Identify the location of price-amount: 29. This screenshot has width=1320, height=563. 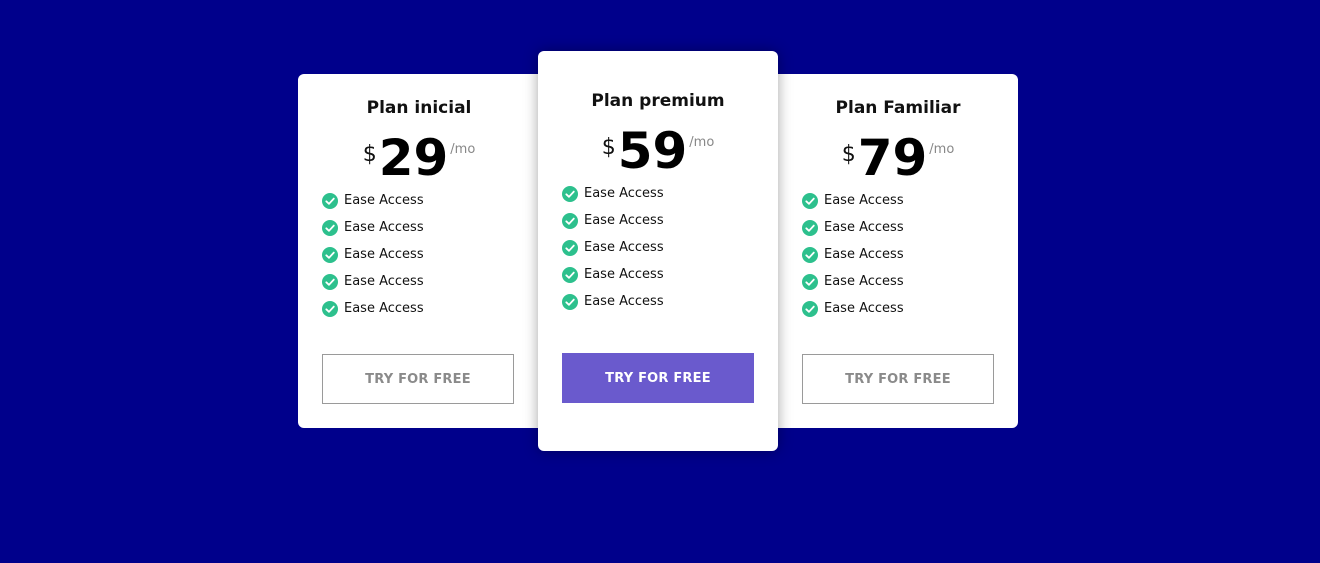
(413, 158).